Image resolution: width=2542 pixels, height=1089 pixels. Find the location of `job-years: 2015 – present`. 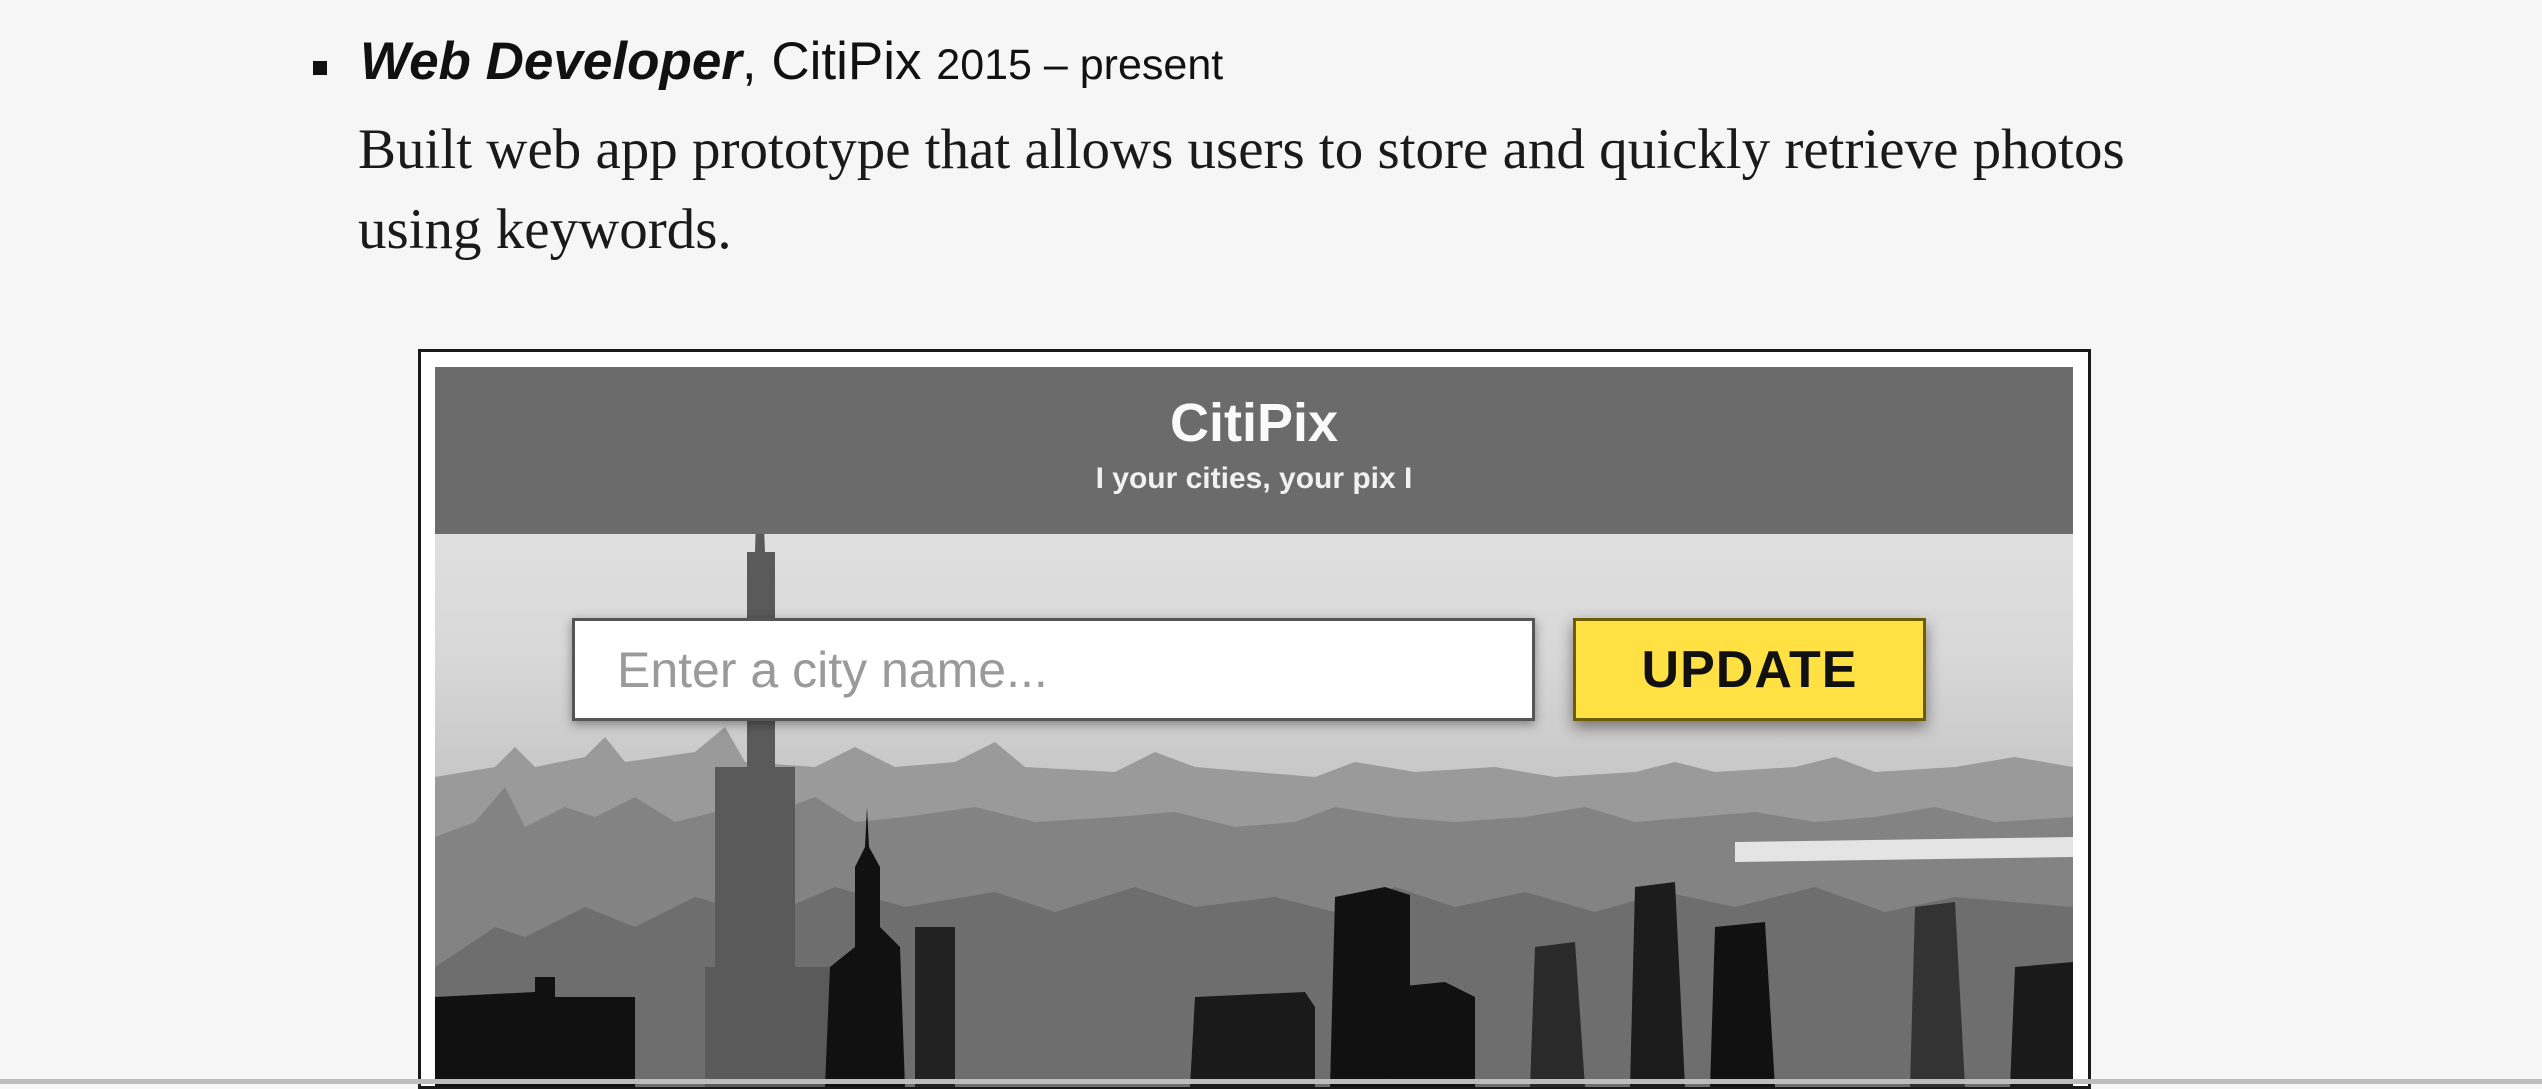

job-years: 2015 – present is located at coordinates (1080, 65).